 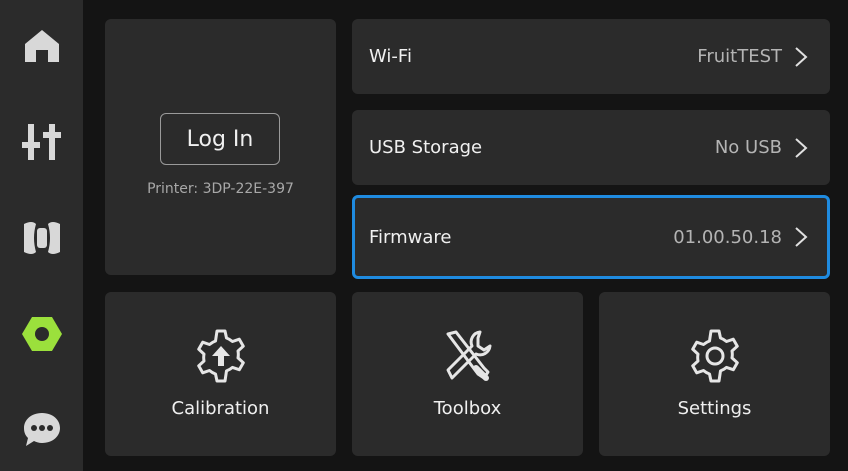 I want to click on settings-tile: Settings, so click(x=714, y=374).